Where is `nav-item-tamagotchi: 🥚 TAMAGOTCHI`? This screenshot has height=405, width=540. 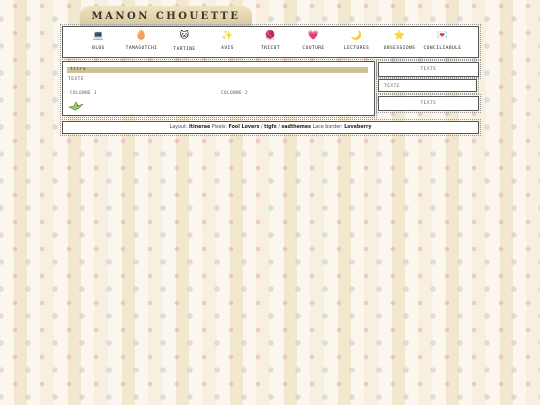
nav-item-tamagotchi: 🥚 TAMAGOTCHI is located at coordinates (141, 42).